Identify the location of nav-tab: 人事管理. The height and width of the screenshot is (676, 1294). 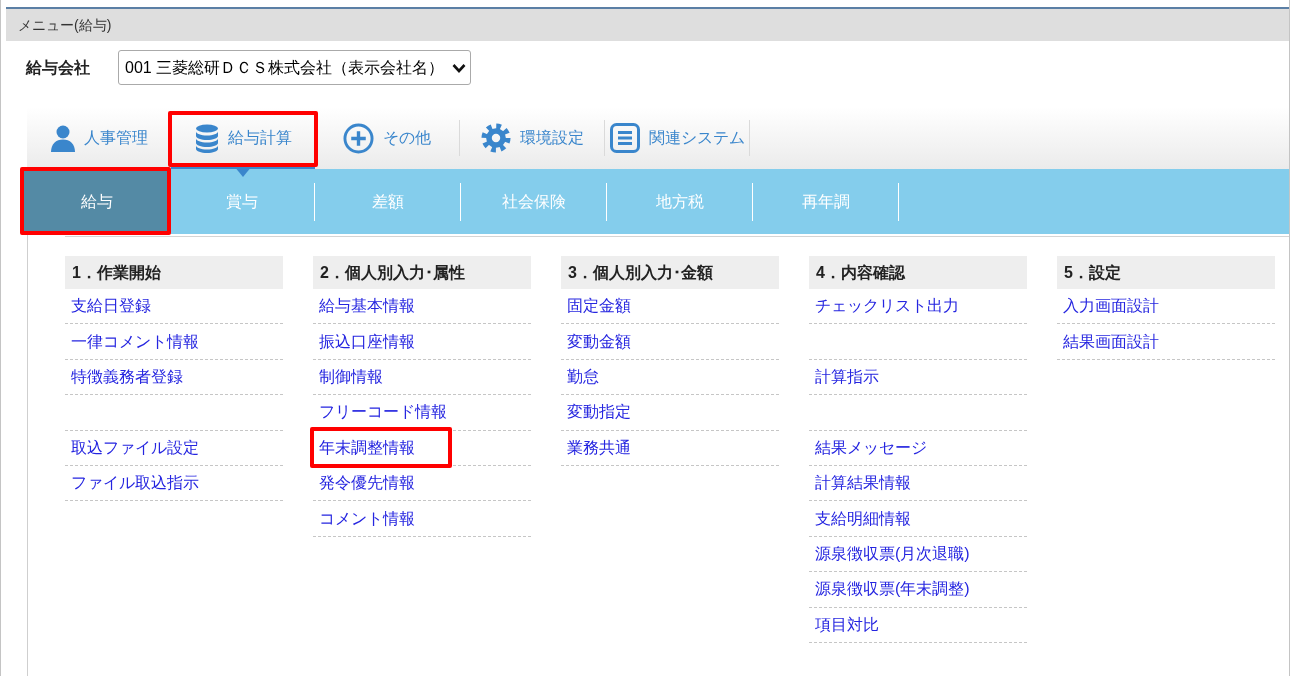
(99, 138).